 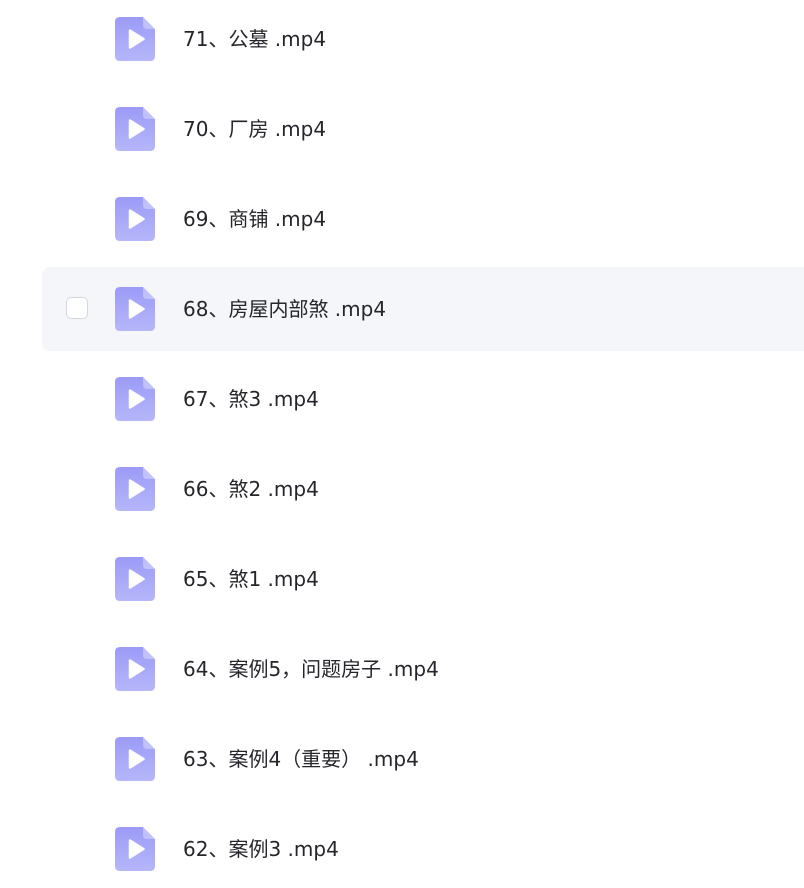 I want to click on file-row: 64、案例5，问题房子 .mp4, so click(x=423, y=669).